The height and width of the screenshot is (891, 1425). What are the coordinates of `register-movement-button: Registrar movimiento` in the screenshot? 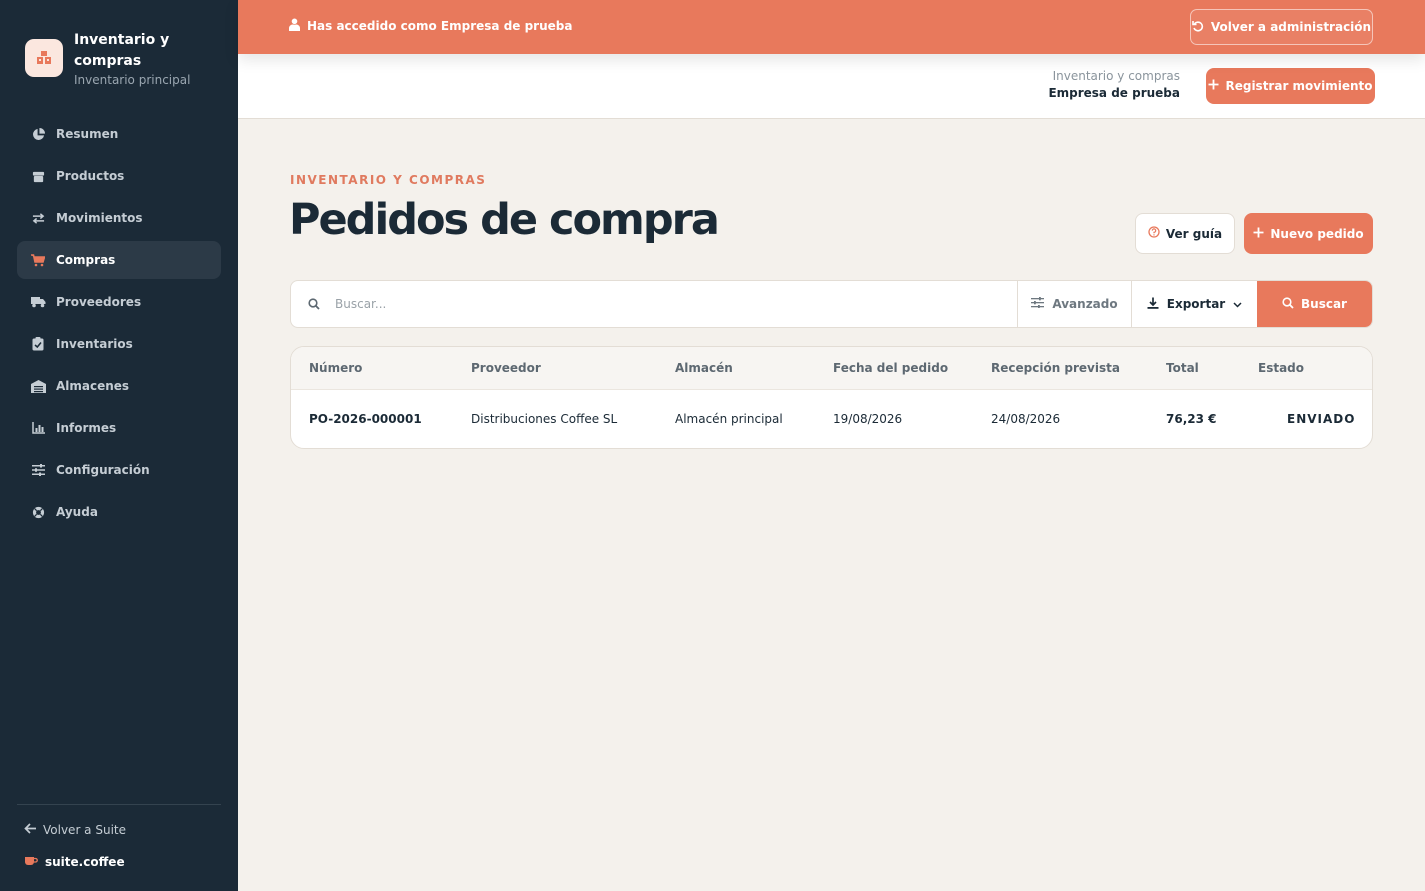 It's located at (1290, 86).